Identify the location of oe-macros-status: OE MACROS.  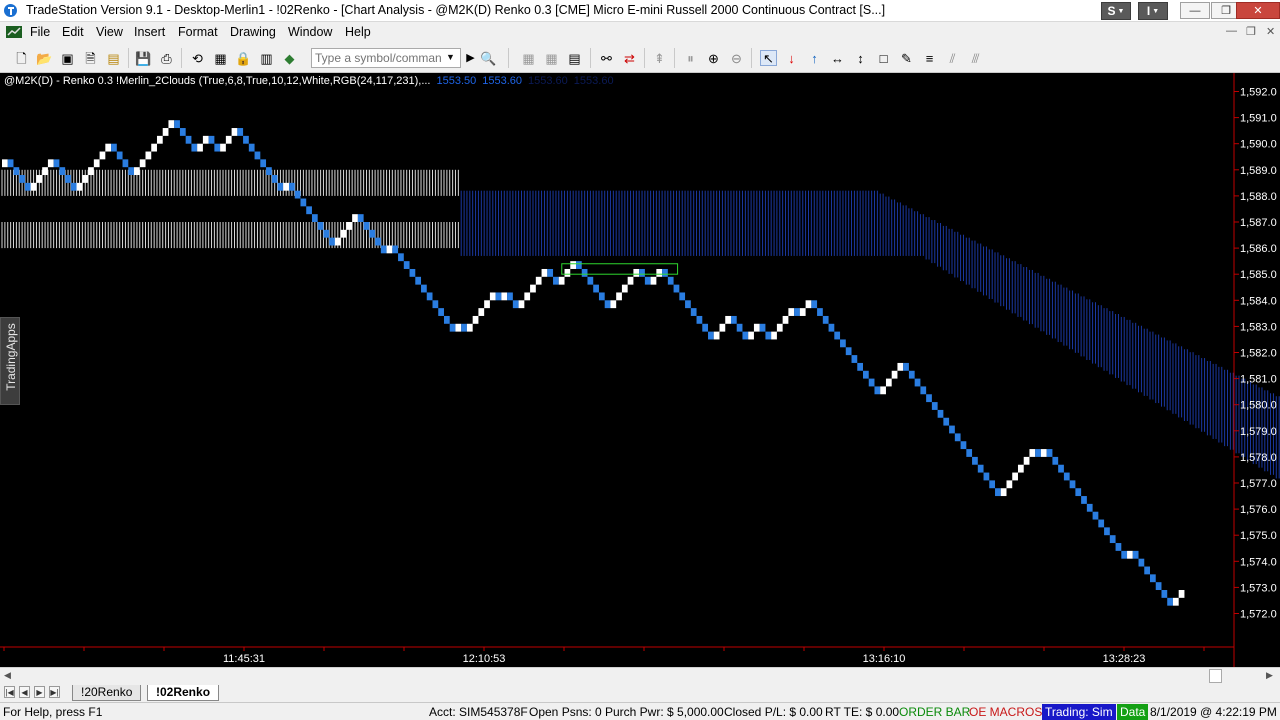
(1005, 712).